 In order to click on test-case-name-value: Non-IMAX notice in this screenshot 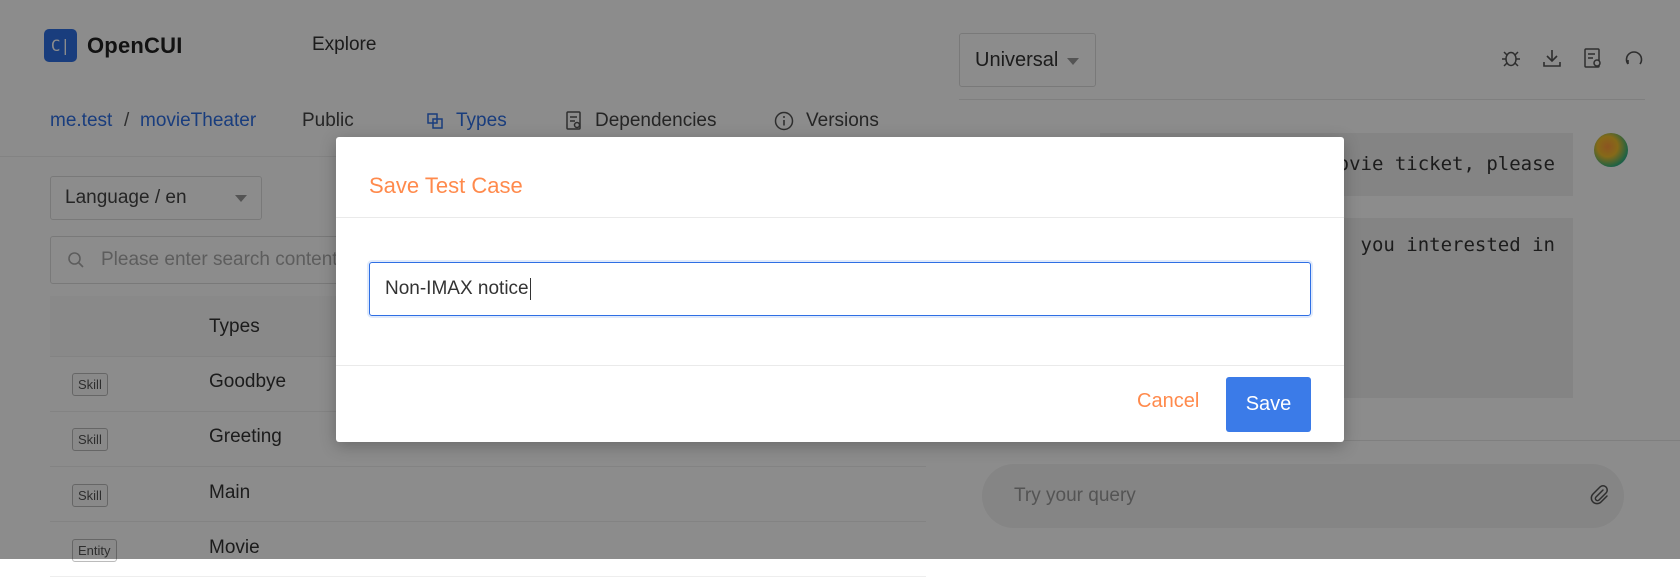, I will do `click(457, 288)`.